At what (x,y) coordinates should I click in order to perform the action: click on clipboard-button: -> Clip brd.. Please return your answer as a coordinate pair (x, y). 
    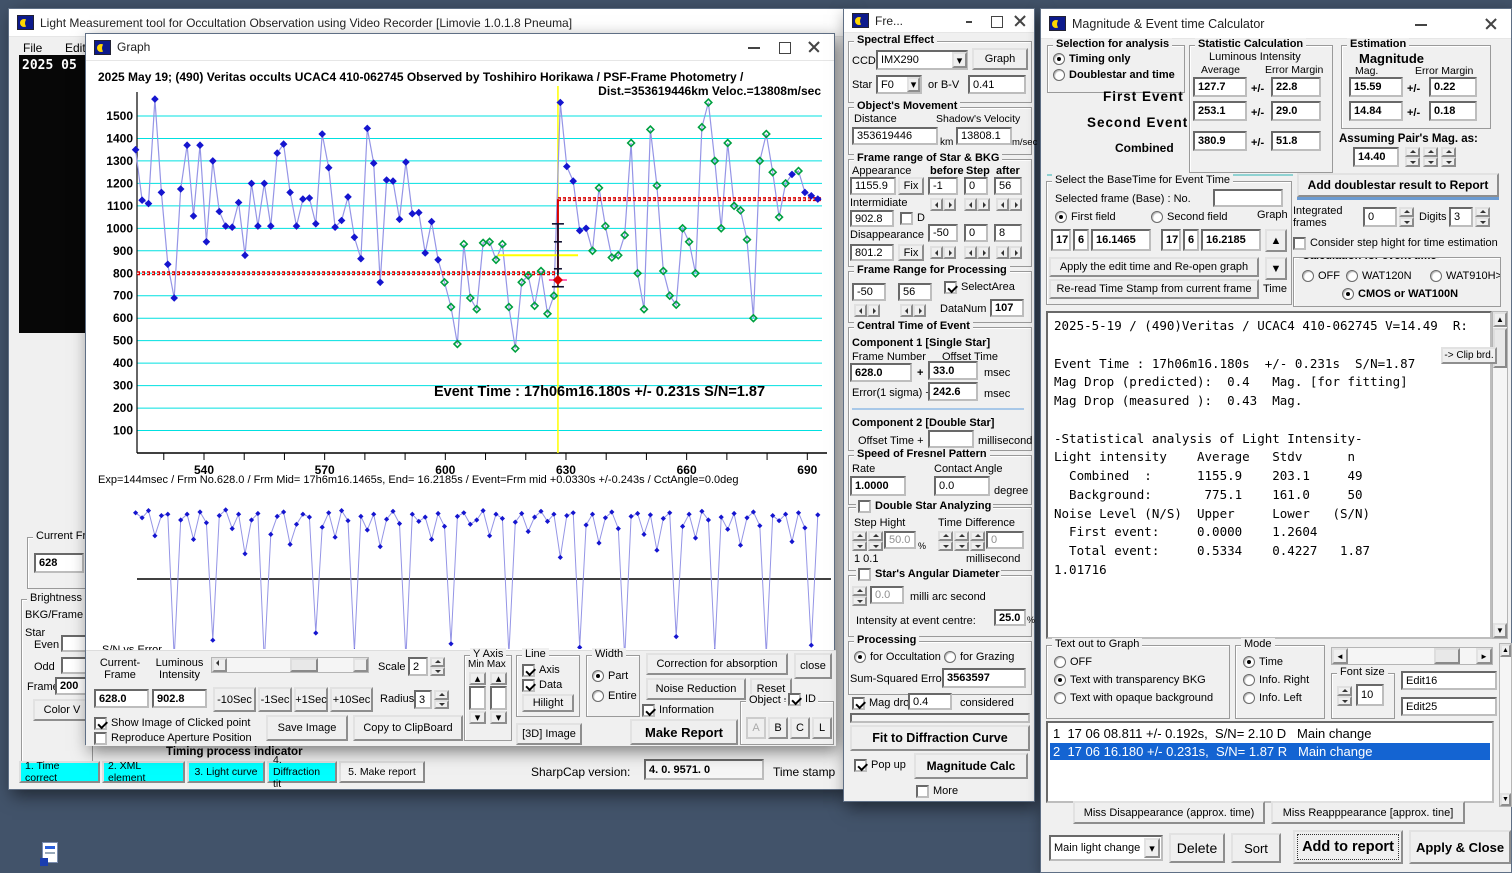
    Looking at the image, I should click on (1469, 355).